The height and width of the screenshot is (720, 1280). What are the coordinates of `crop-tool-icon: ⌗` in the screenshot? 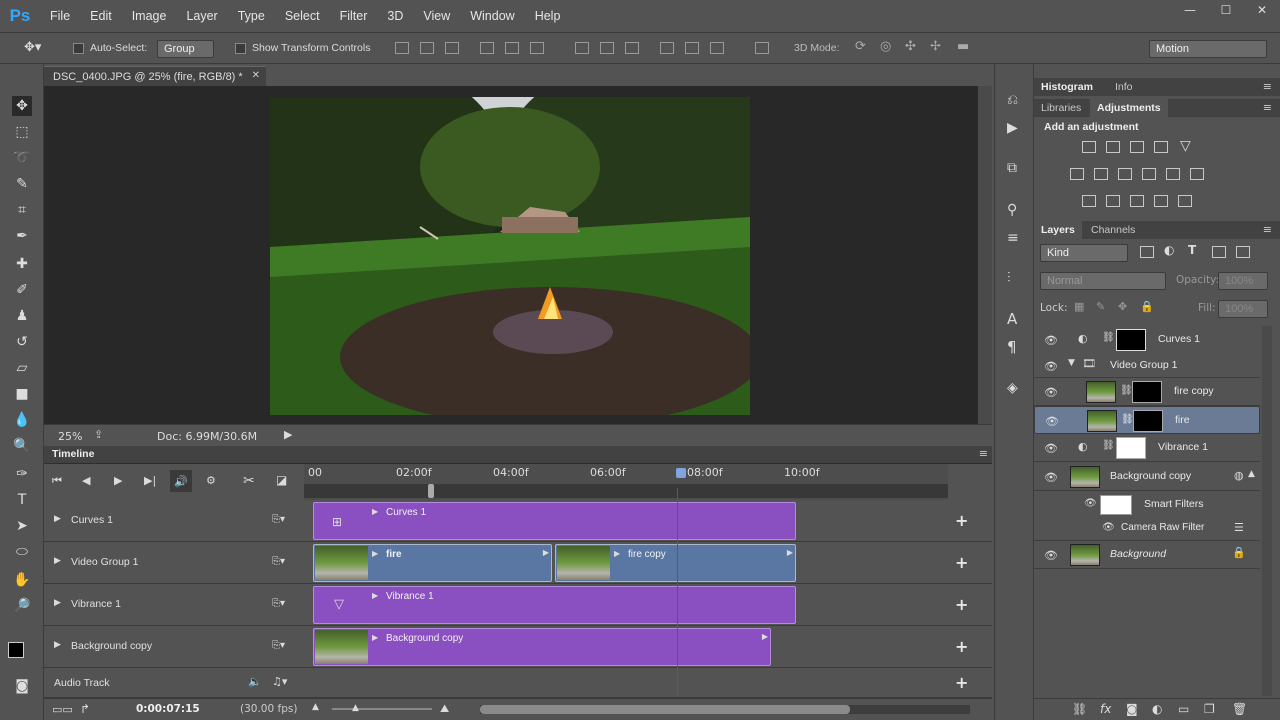 It's located at (22, 210).